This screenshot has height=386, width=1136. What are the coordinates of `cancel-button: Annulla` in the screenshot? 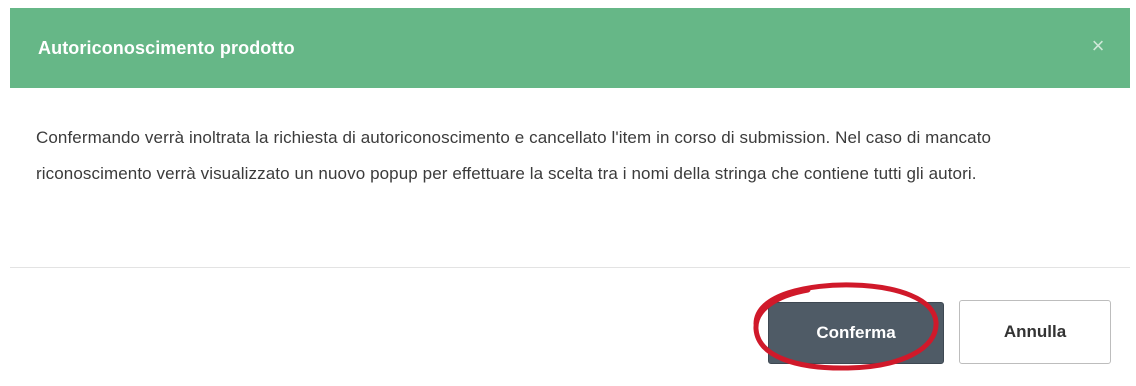 It's located at (1035, 332).